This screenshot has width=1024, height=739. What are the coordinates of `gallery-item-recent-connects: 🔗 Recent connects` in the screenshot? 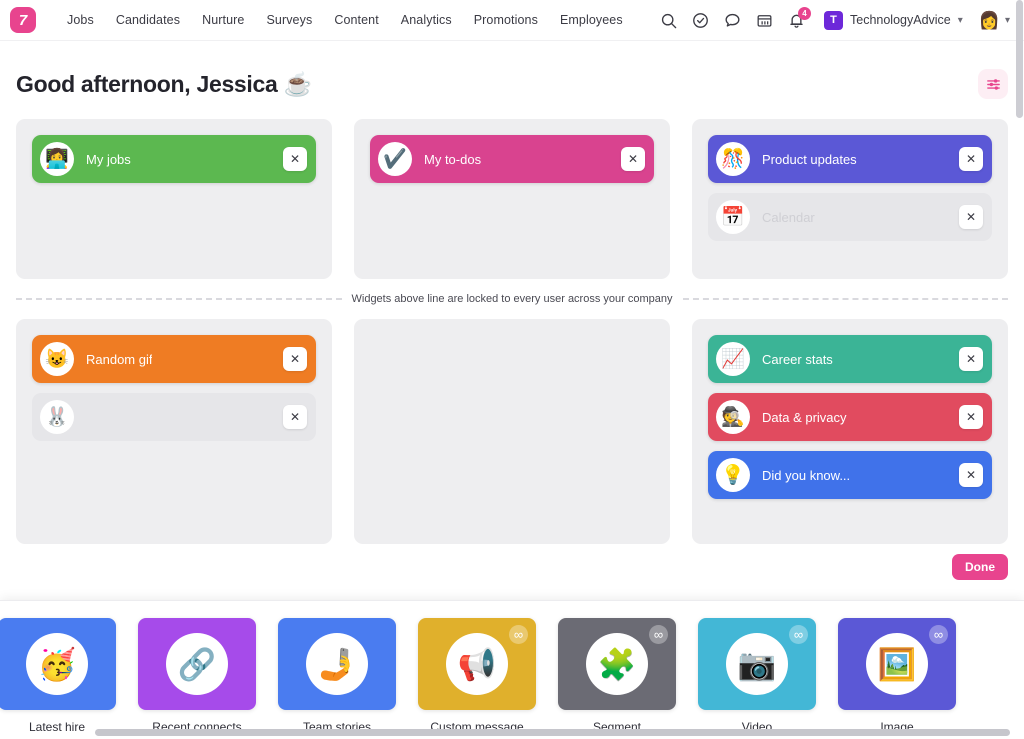 It's located at (197, 676).